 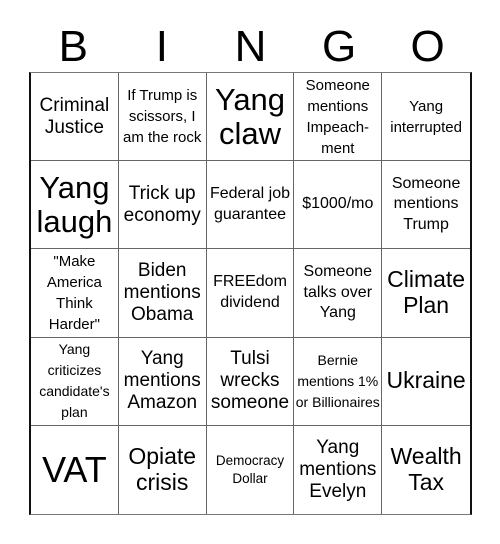 What do you see at coordinates (338, 469) in the screenshot?
I see `bingo-cell: Yang mentions Evelyn` at bounding box center [338, 469].